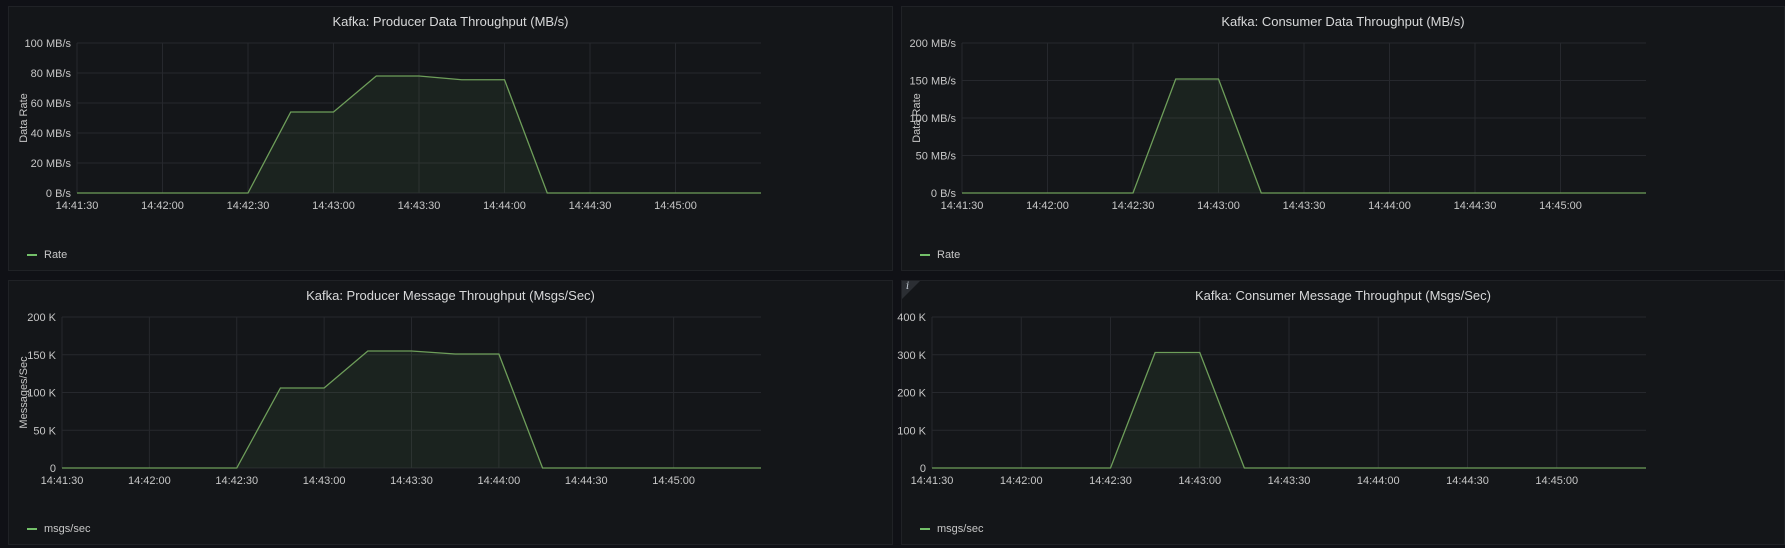 This screenshot has height=548, width=1785. I want to click on y-tick-label: 50 MB/s, so click(936, 157).